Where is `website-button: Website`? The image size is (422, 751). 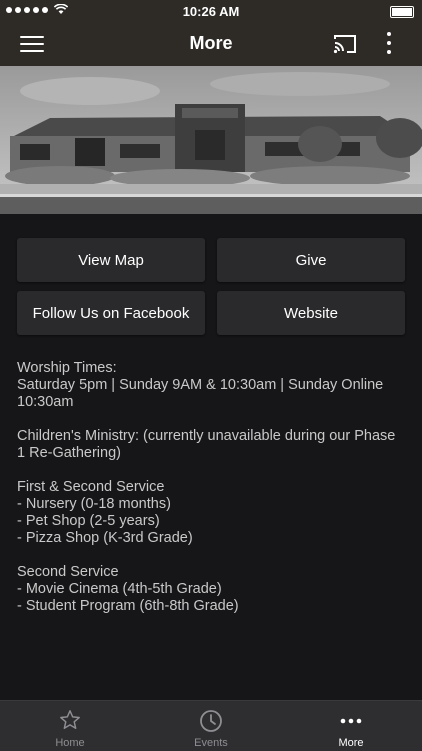
website-button: Website is located at coordinates (311, 313).